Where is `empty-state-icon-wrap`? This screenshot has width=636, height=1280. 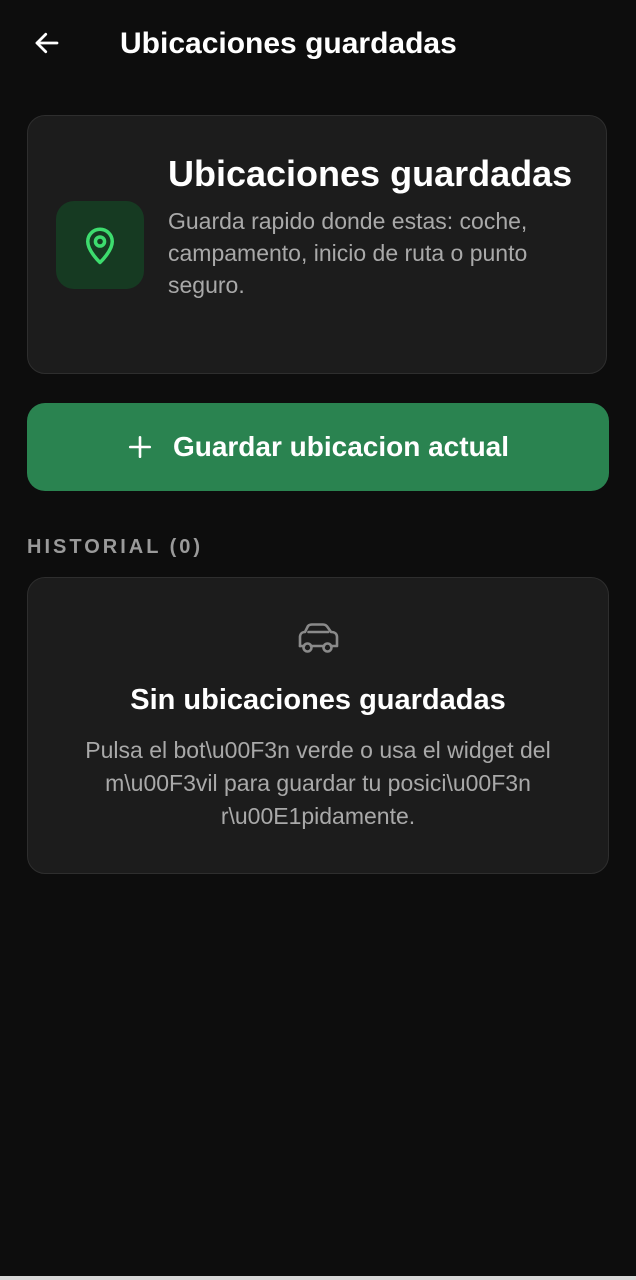
empty-state-icon-wrap is located at coordinates (318, 639).